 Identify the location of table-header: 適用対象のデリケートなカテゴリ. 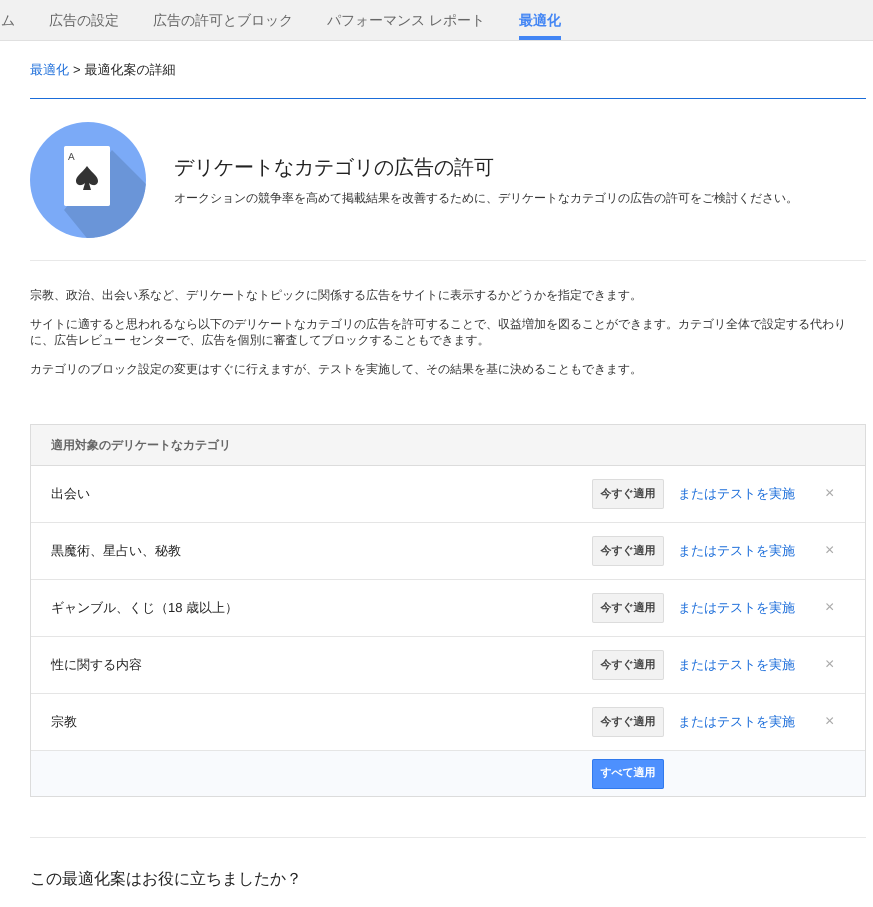
(448, 445).